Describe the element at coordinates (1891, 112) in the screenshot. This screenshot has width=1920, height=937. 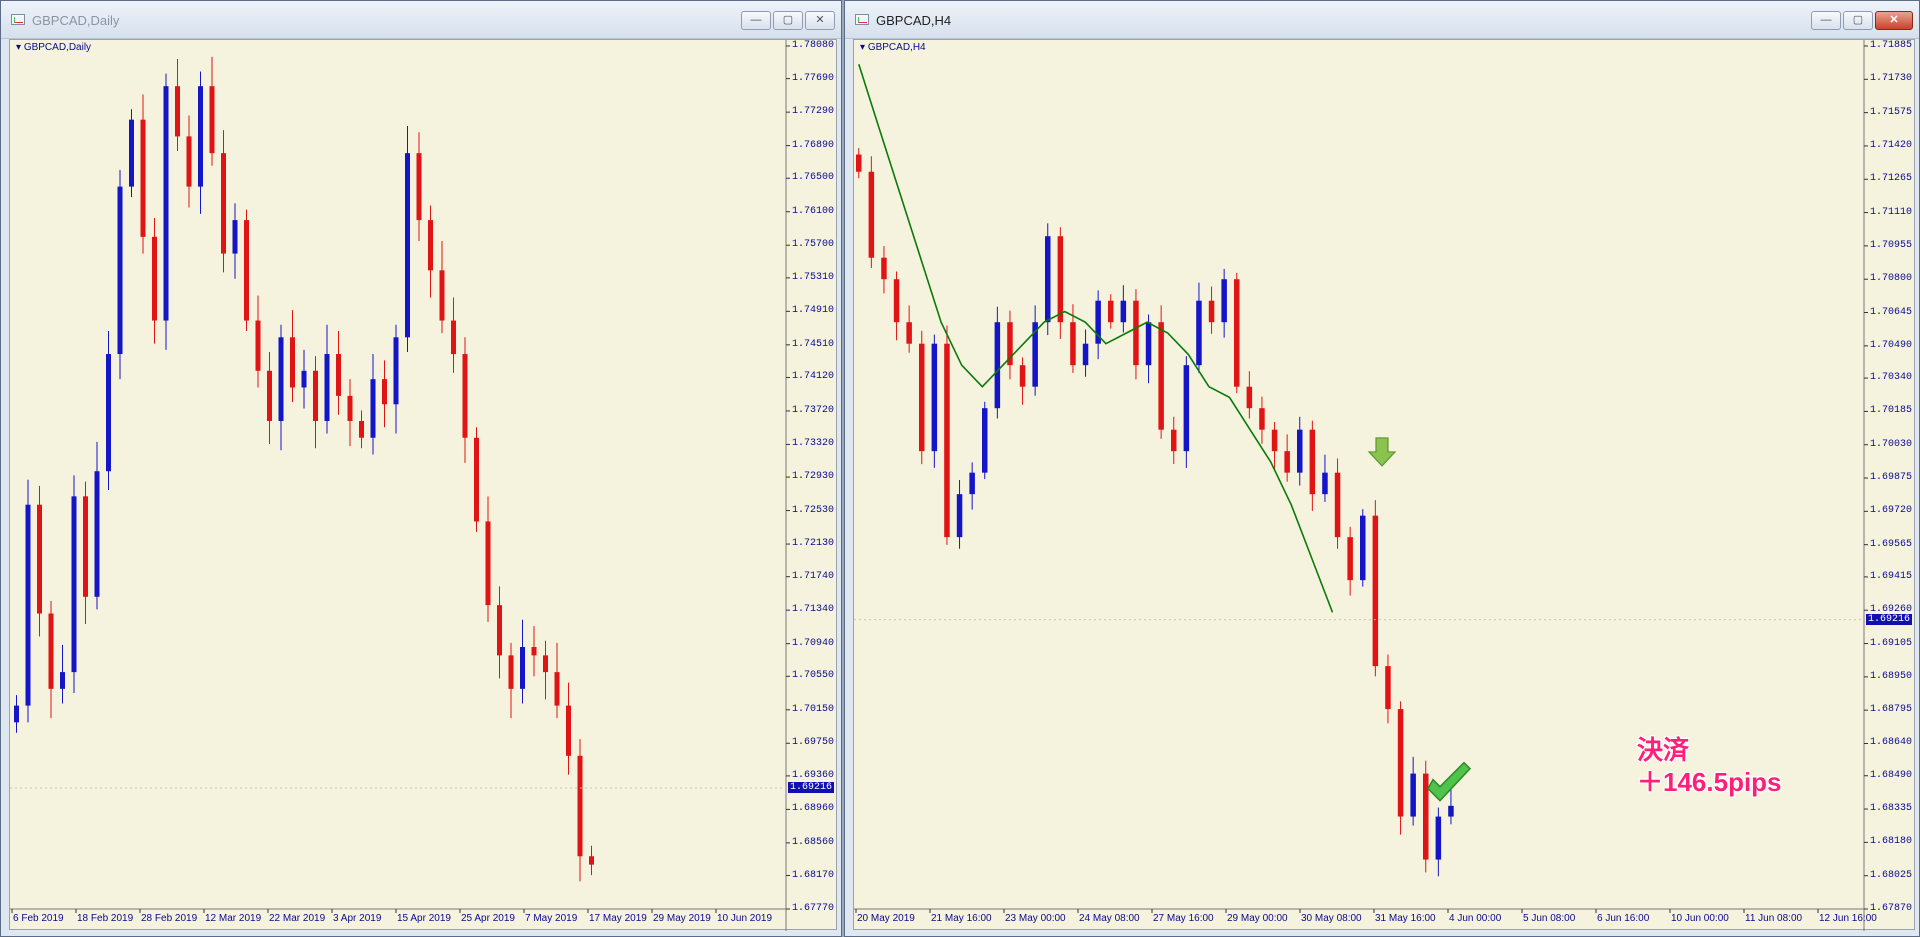
I see `price-tick-label: 1.71575` at that location.